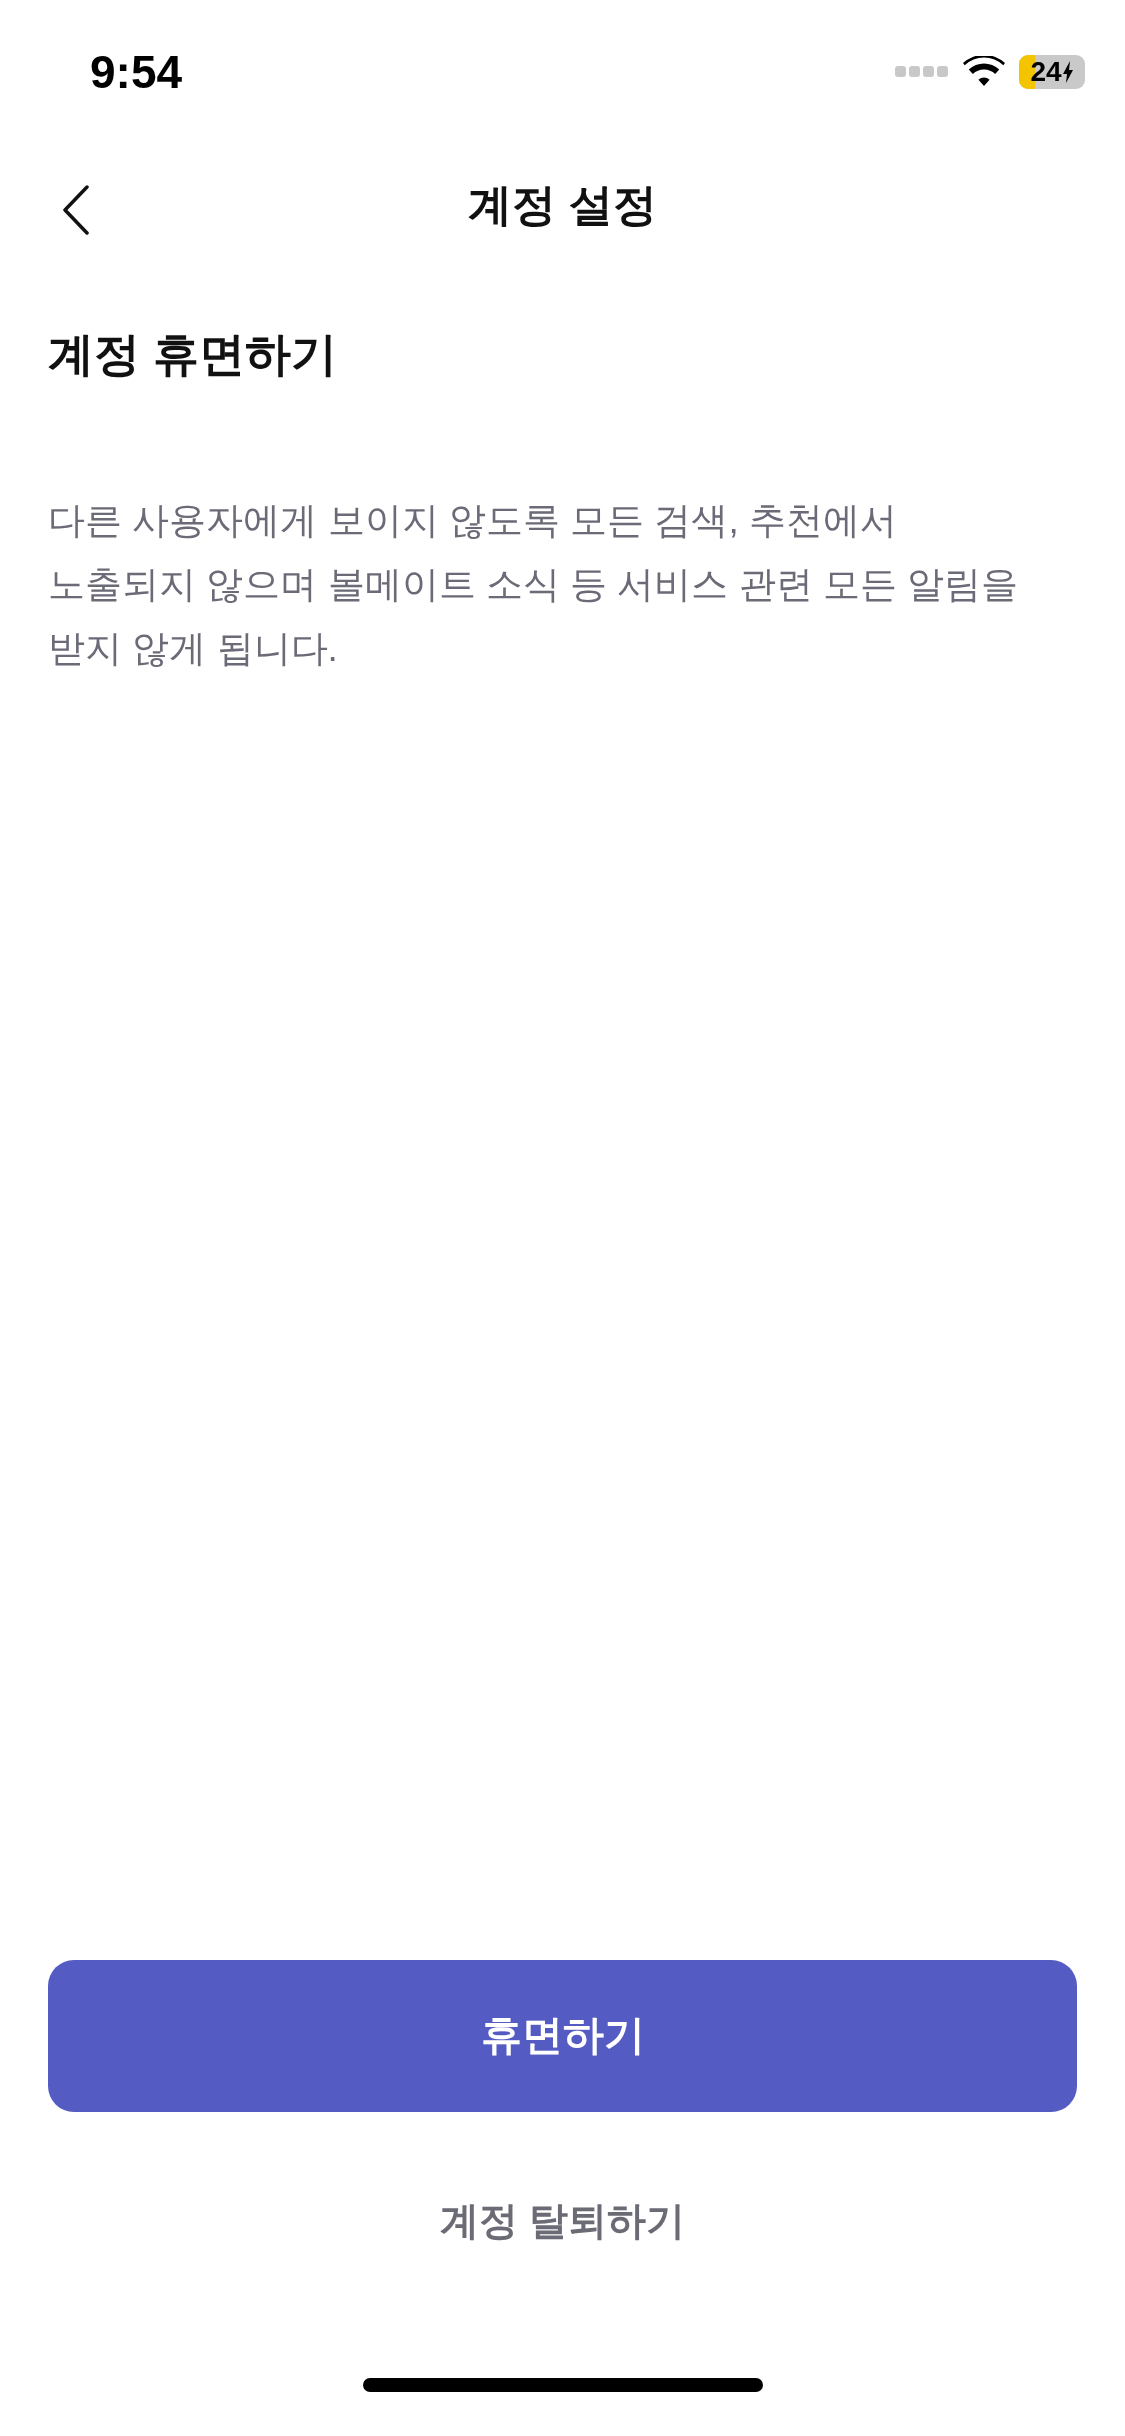 This screenshot has height=2436, width=1125. I want to click on section-title: 계정 휴면하기, so click(193, 354).